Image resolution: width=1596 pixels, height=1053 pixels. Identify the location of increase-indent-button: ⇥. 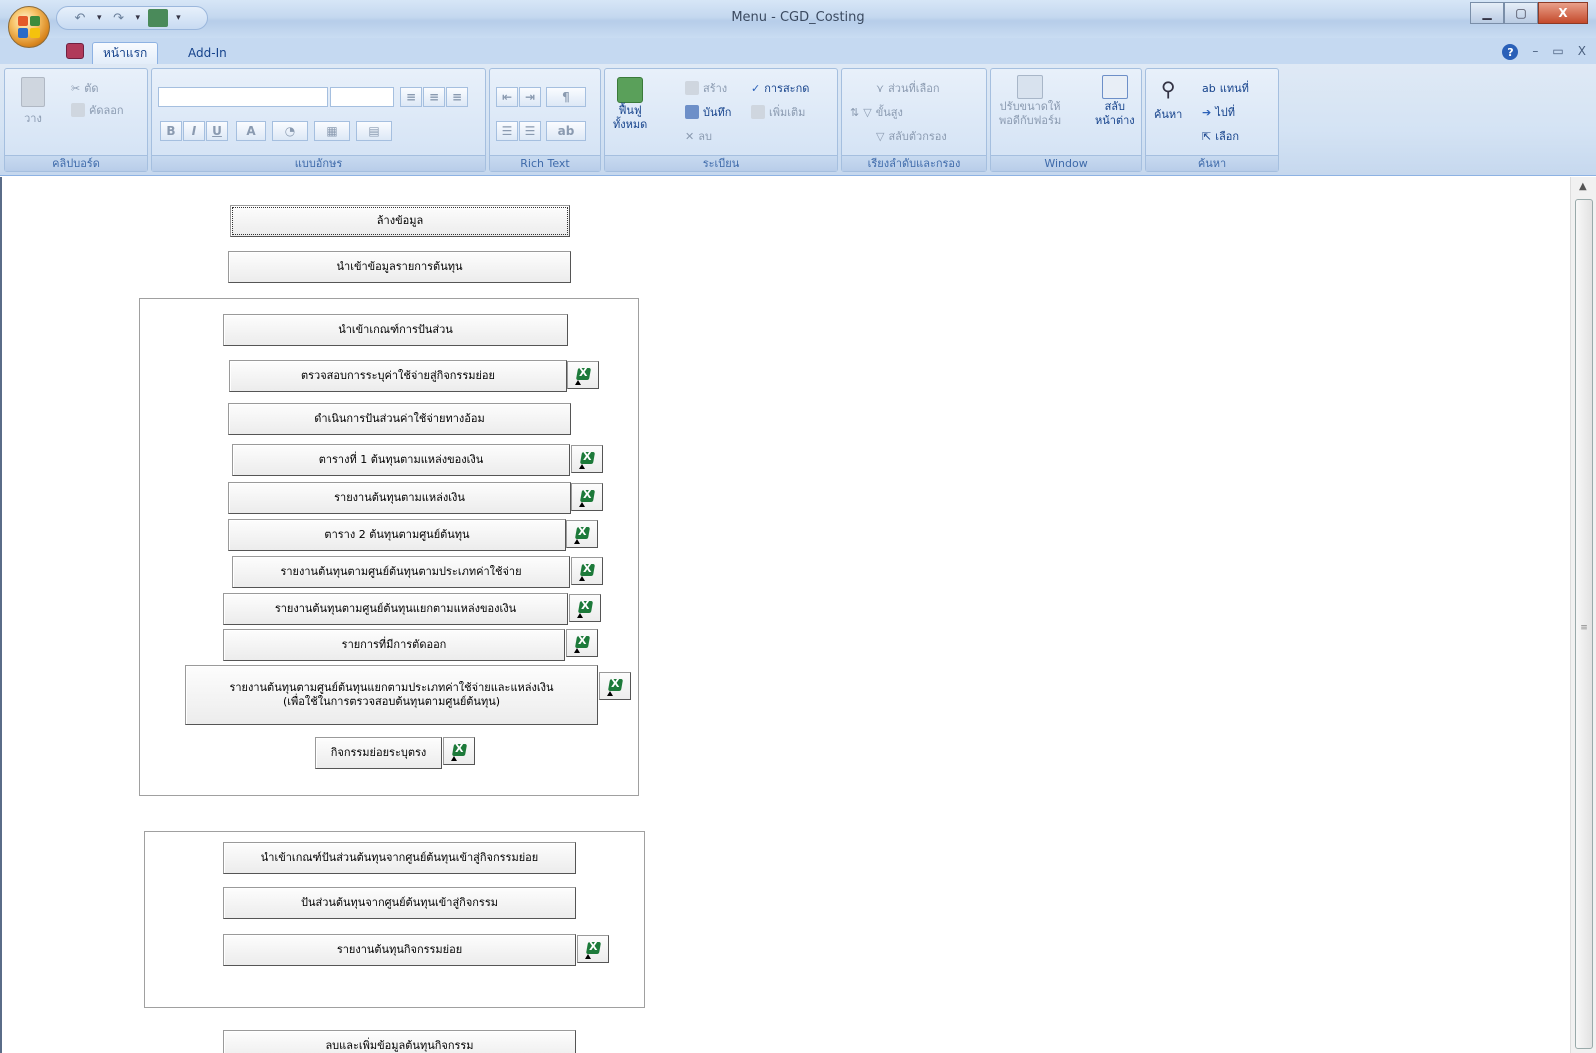
(530, 97).